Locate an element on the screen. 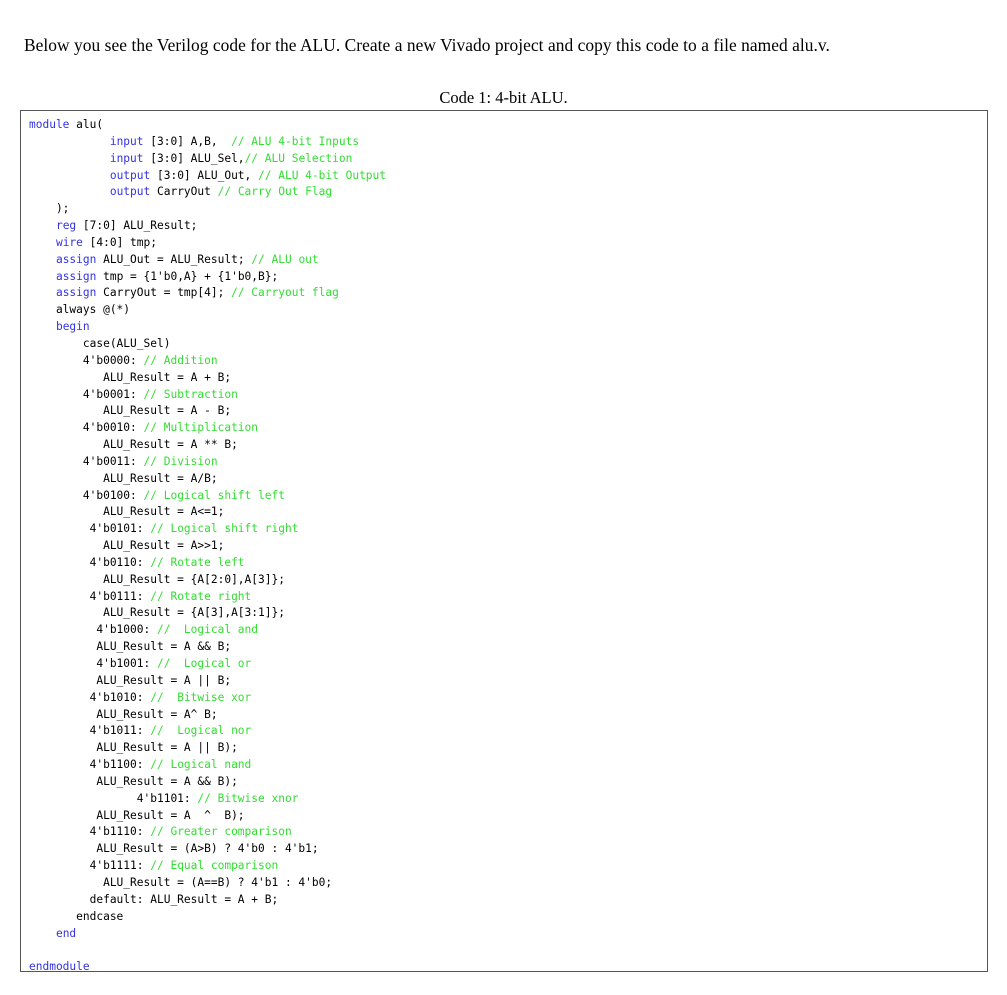  code-token-cmt: // Bitwise xnor is located at coordinates (248, 798).